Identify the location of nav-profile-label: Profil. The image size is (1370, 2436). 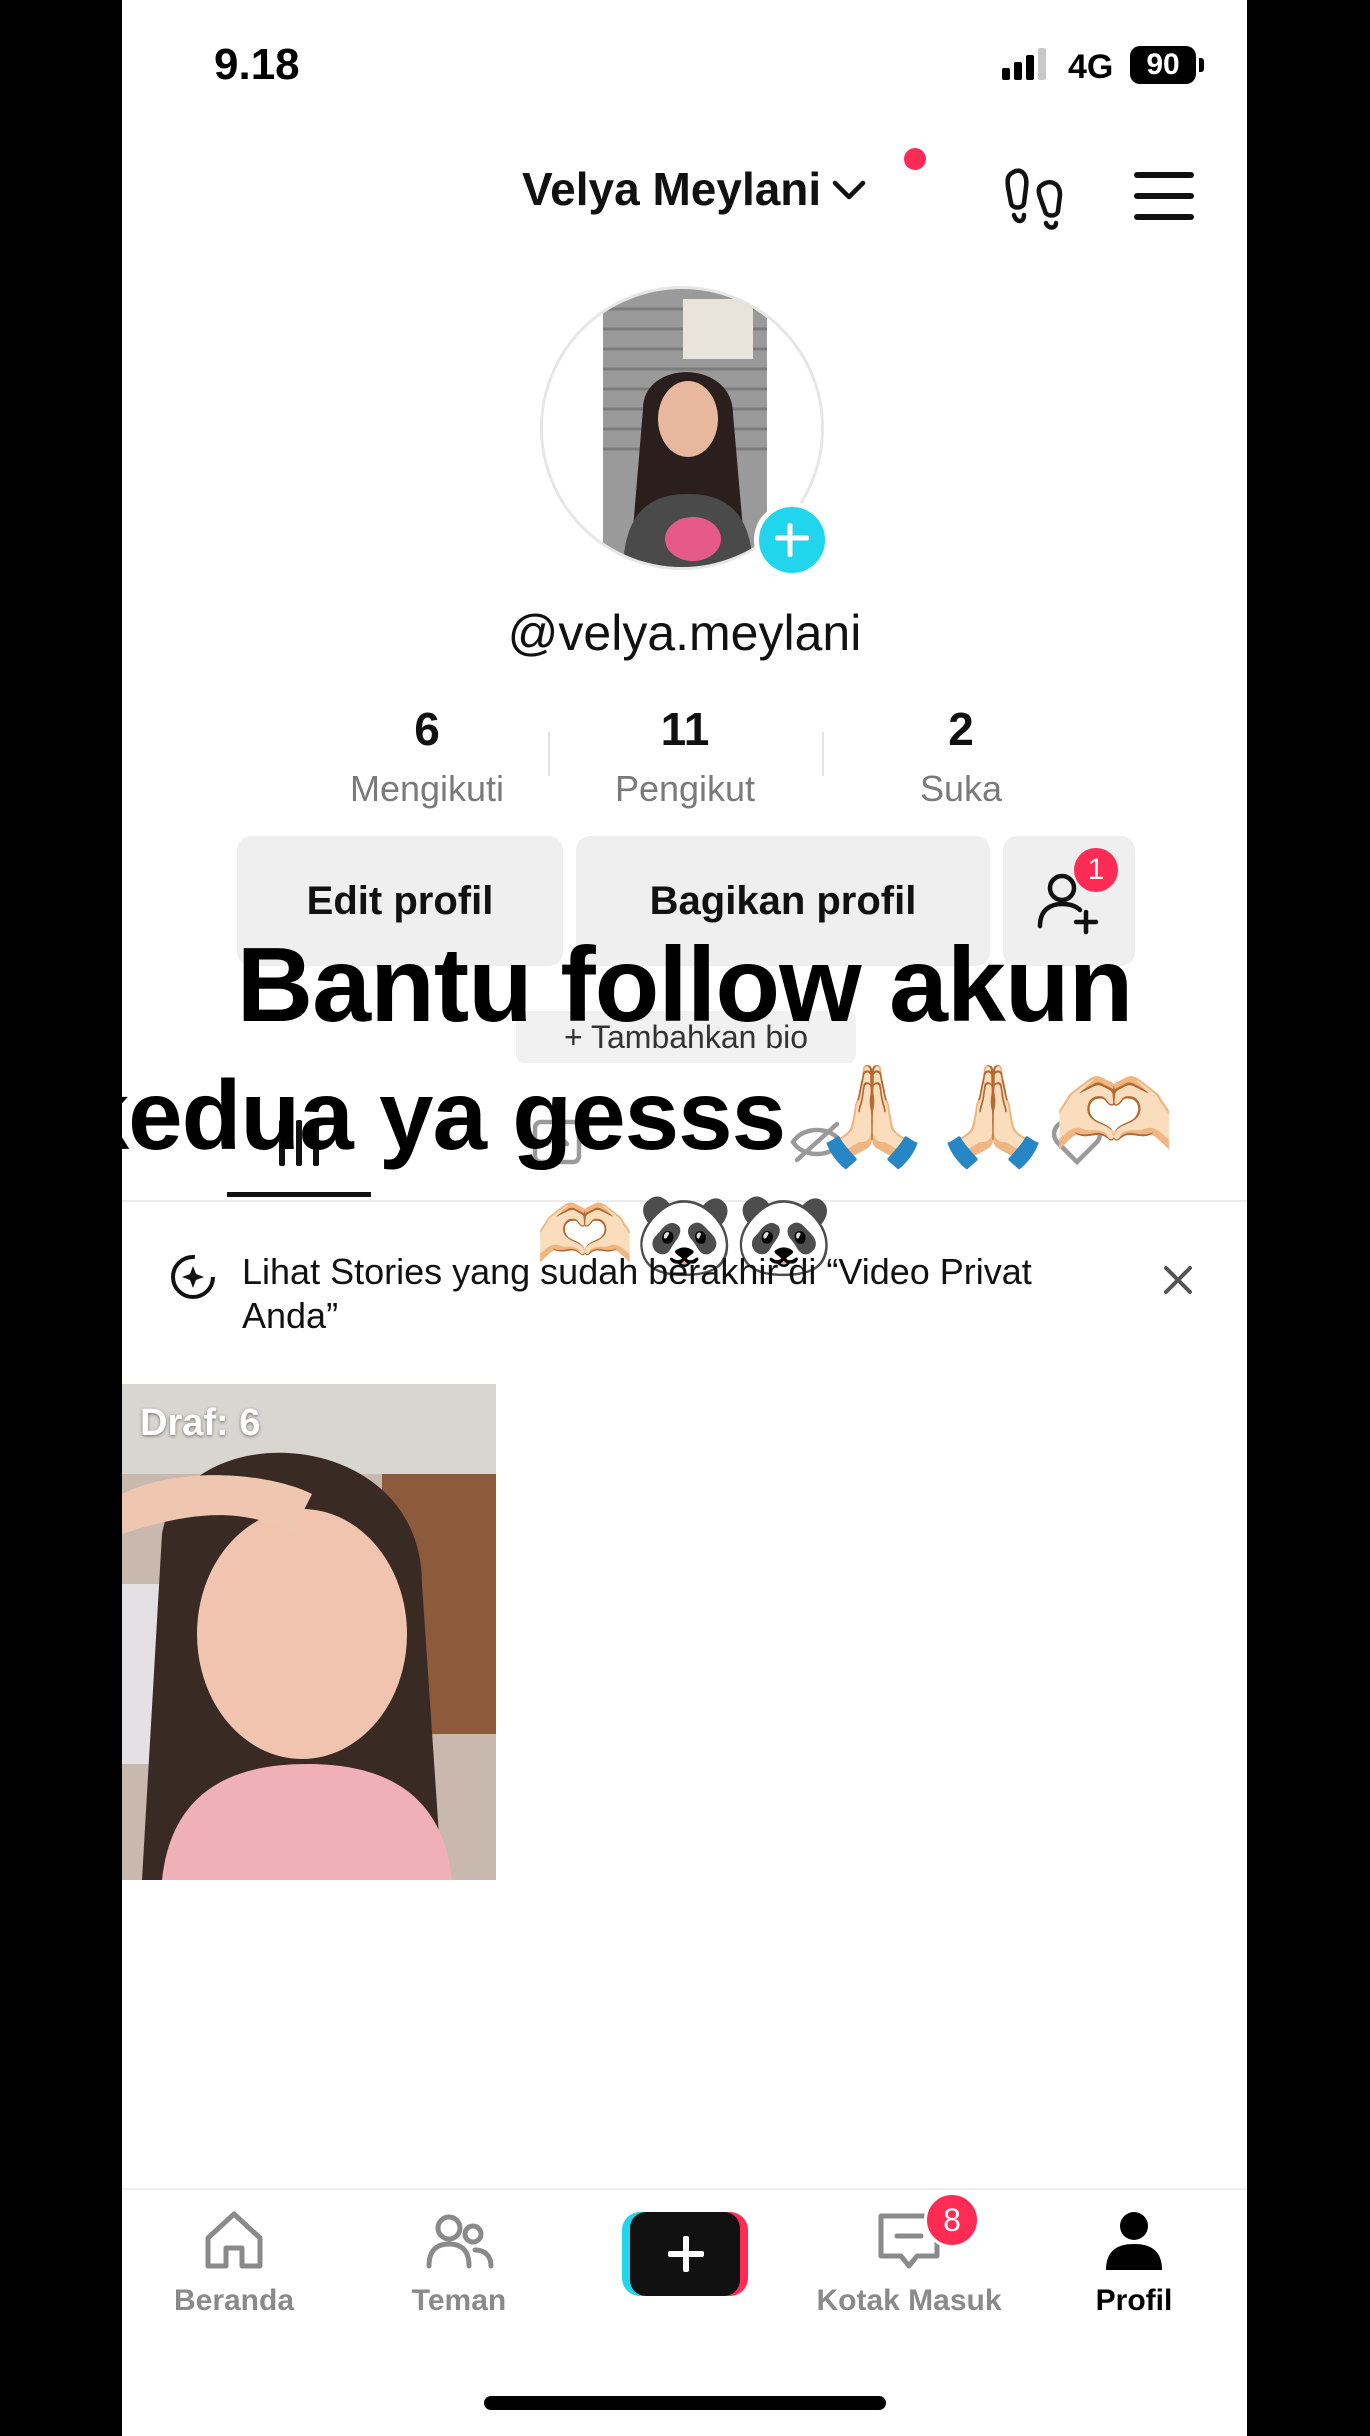
(1134, 2300).